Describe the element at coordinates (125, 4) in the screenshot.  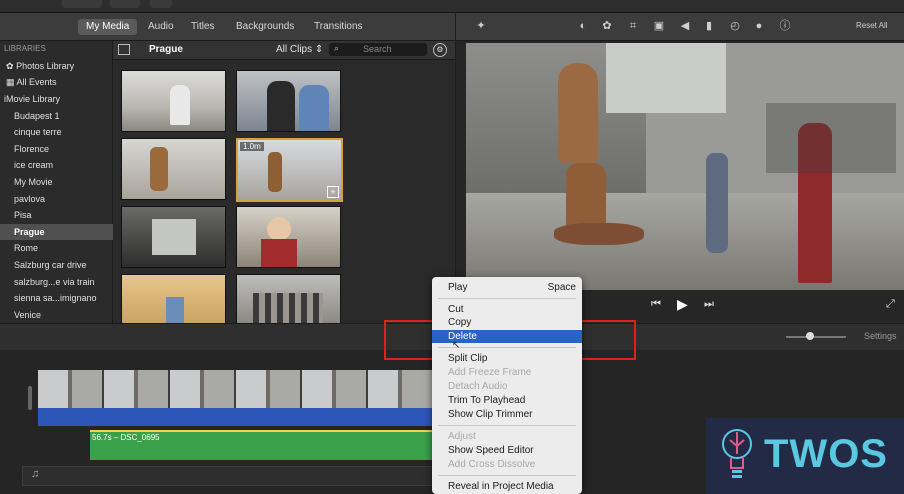
I see `library-button` at that location.